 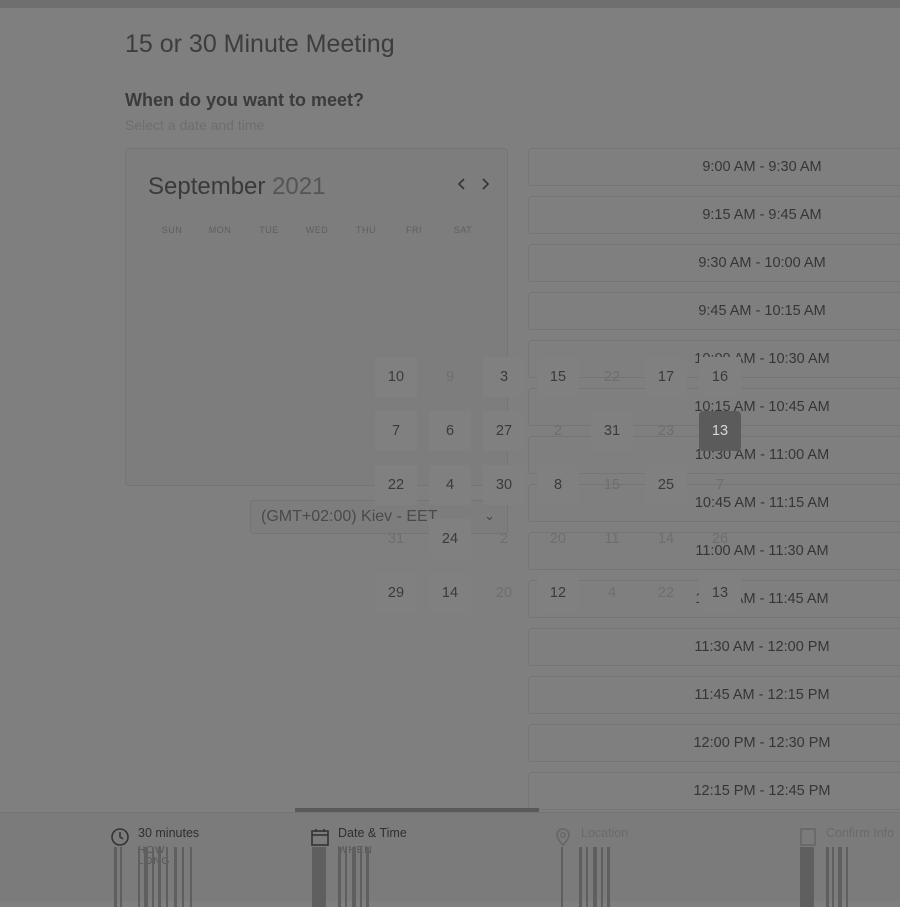 I want to click on time-slot-label: 11:30 AM - 12:00 PM, so click(x=762, y=647).